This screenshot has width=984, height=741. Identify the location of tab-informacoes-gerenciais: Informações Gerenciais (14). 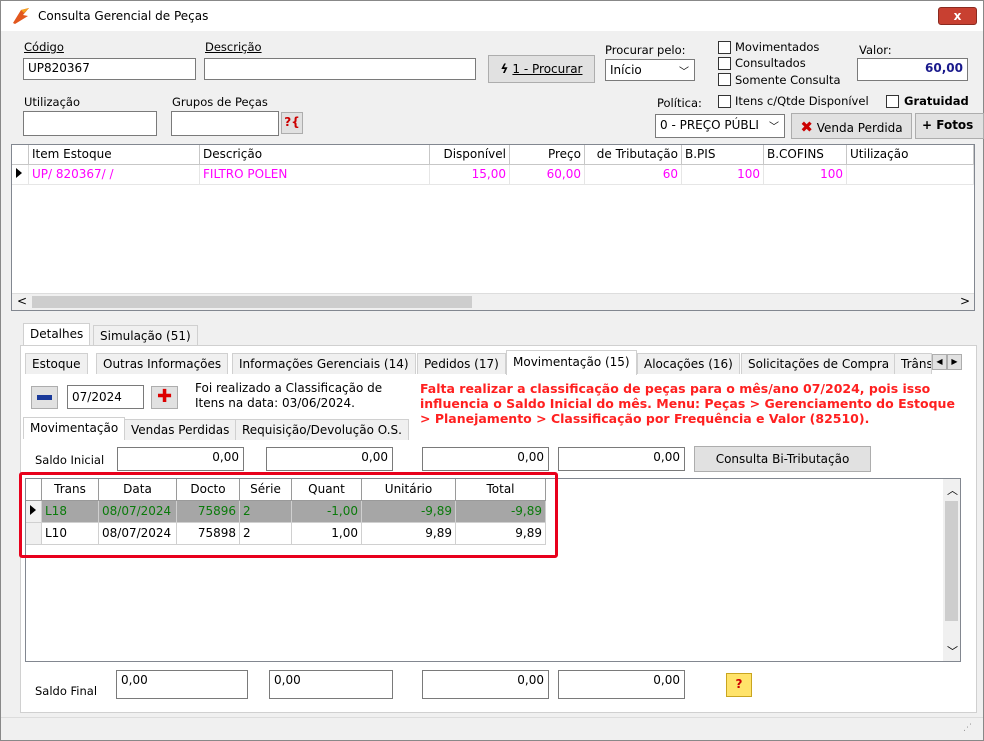
(324, 363).